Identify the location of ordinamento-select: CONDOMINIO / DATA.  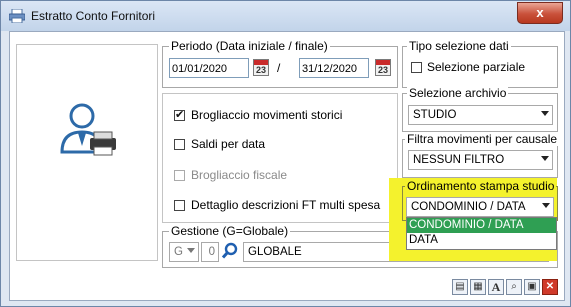
(480, 207).